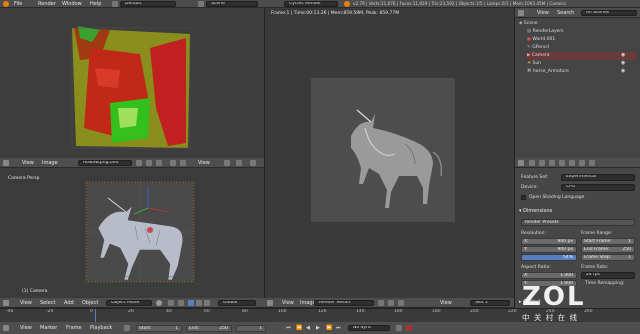 The height and width of the screenshot is (334, 640). Describe the element at coordinates (490, 303) in the screenshot. I see `render-slot-select: Slot 1` at that location.